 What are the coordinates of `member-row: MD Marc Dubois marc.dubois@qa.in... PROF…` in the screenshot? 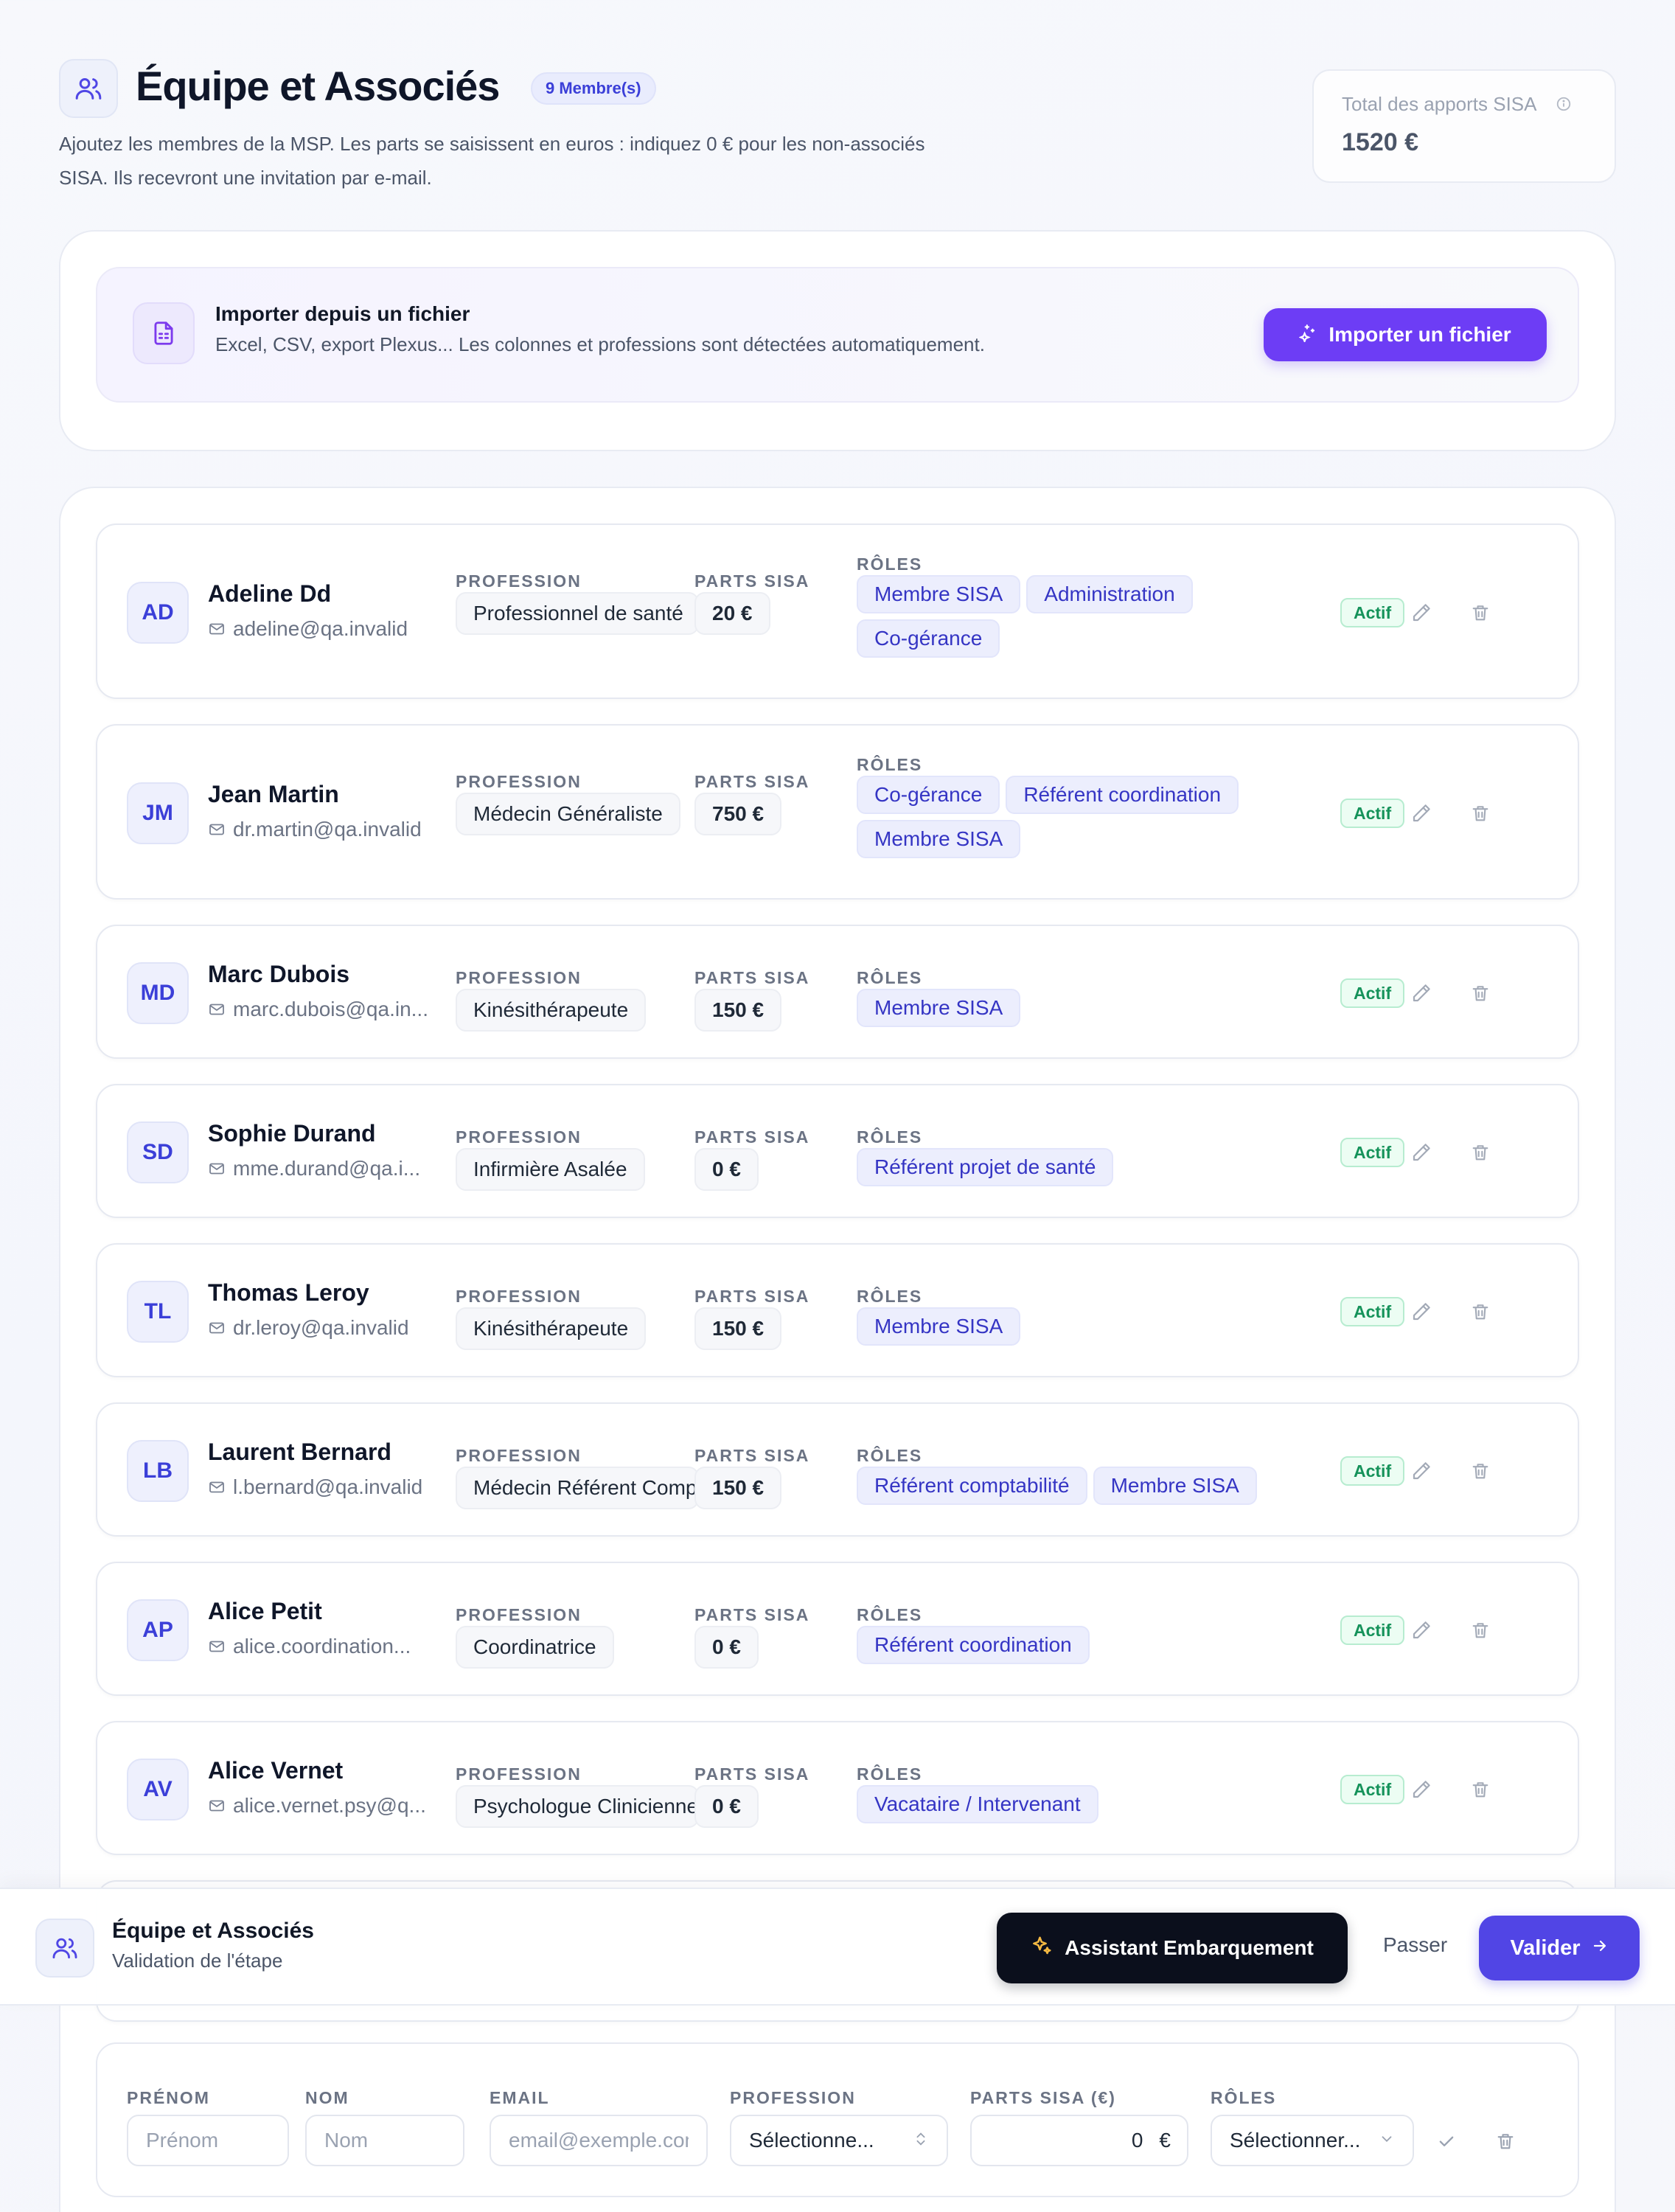 It's located at (837, 992).